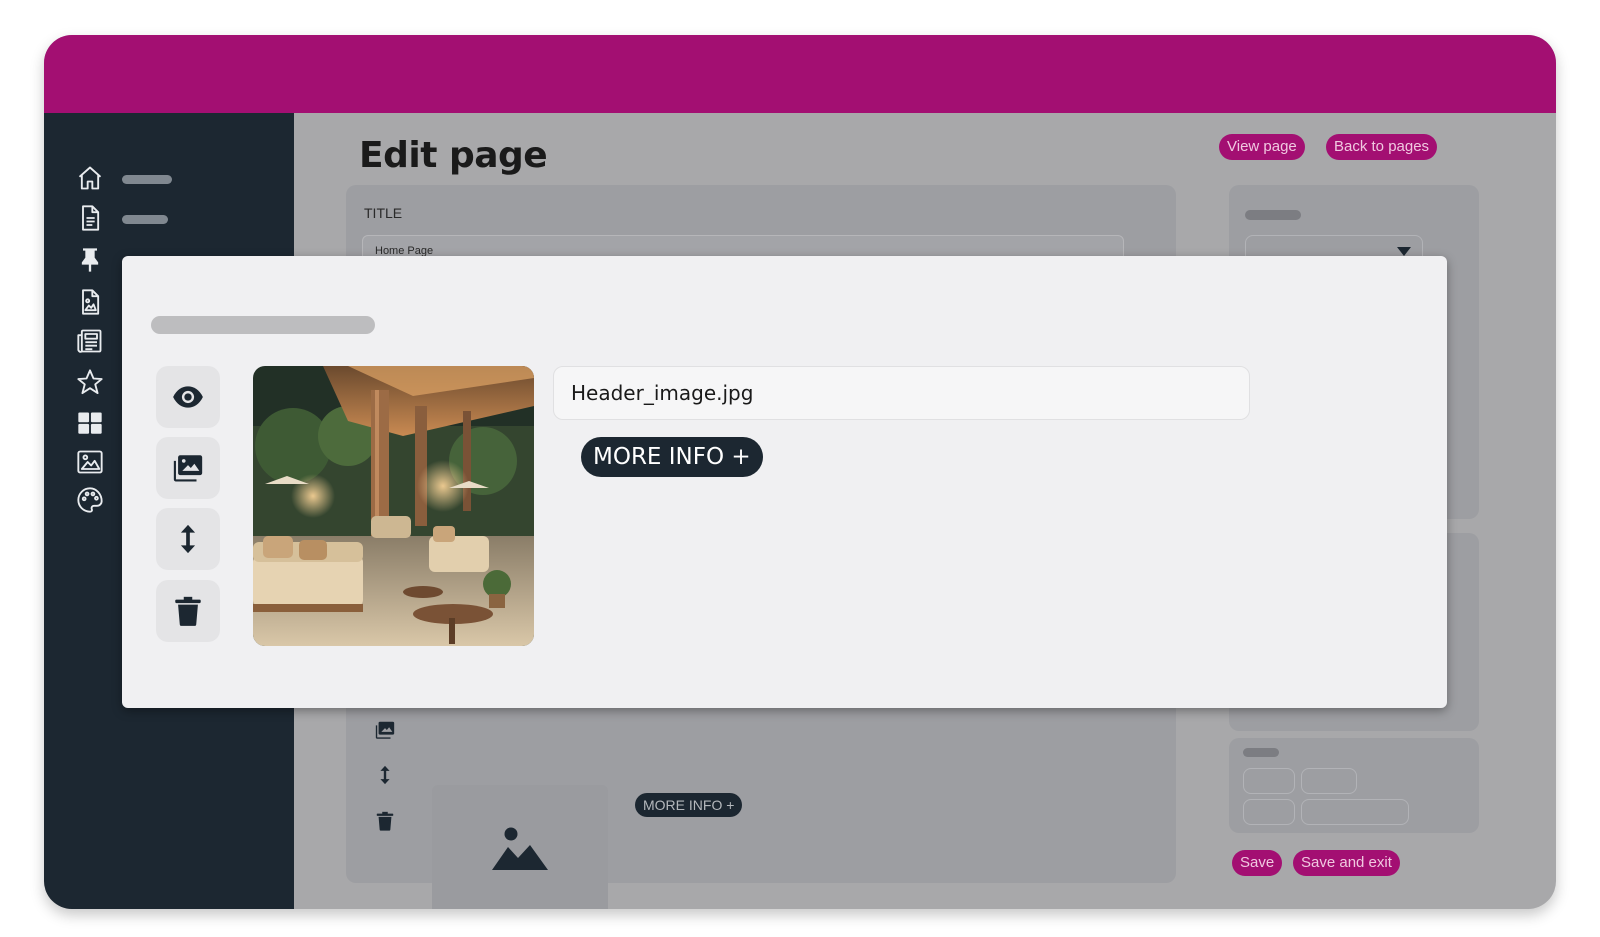 The height and width of the screenshot is (937, 1600). What do you see at coordinates (90, 218) in the screenshot?
I see `document-icon` at bounding box center [90, 218].